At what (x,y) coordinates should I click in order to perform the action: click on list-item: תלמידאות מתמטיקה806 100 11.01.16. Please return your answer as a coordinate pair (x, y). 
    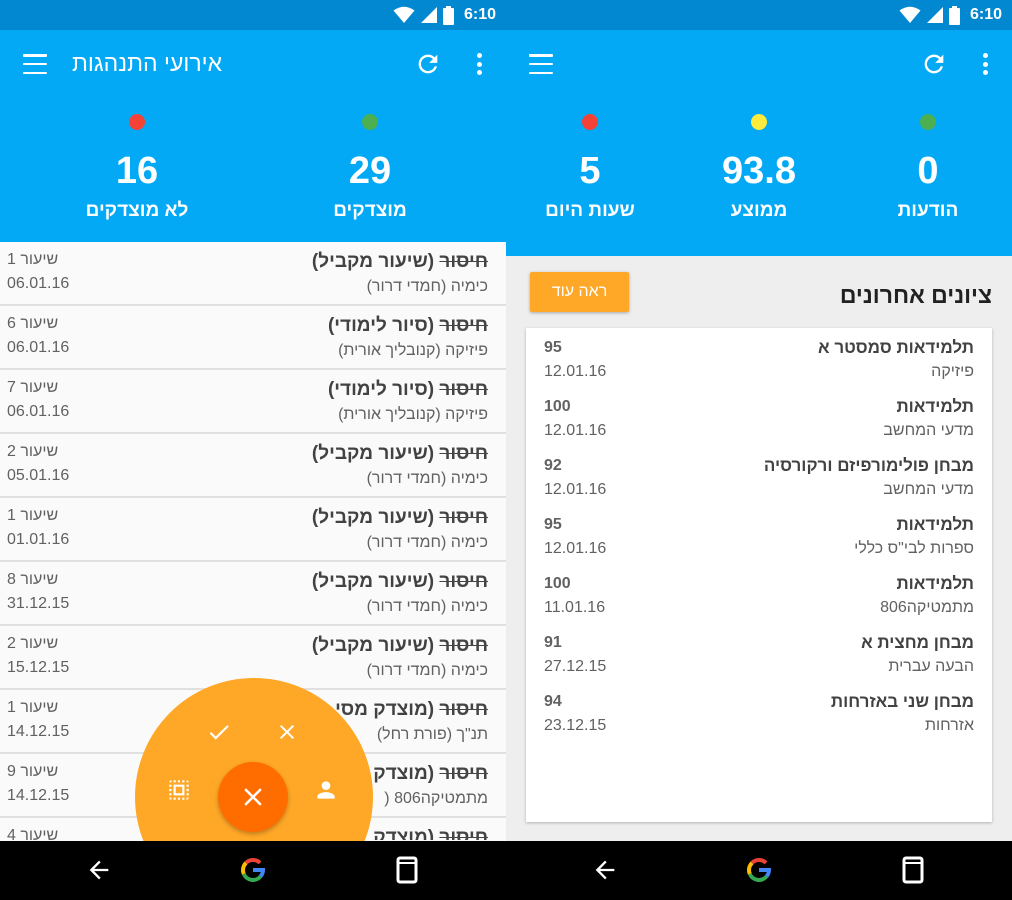
    Looking at the image, I should click on (759, 601).